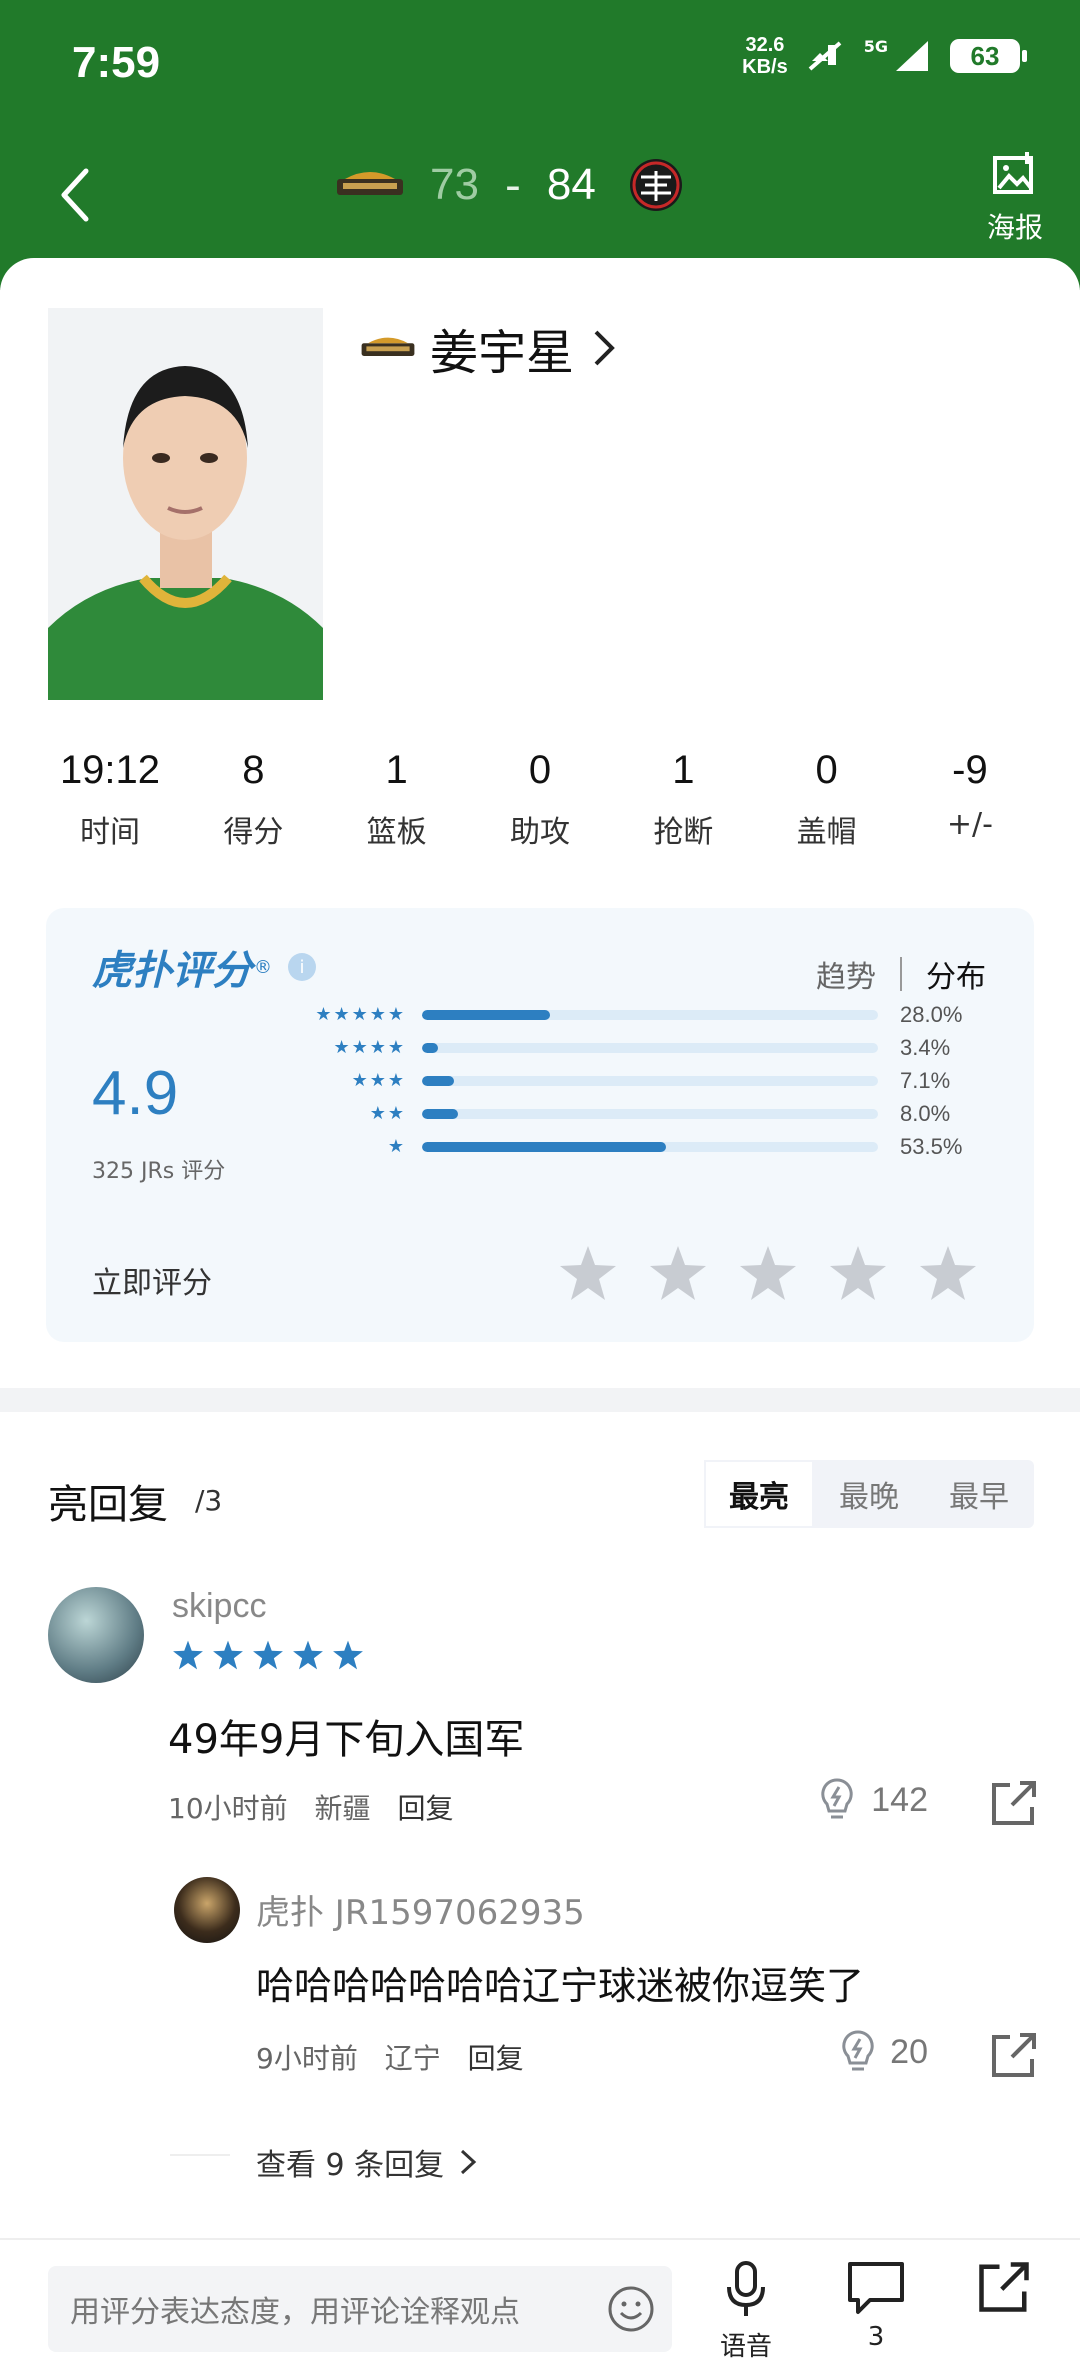  I want to click on image-icon, so click(1013, 173).